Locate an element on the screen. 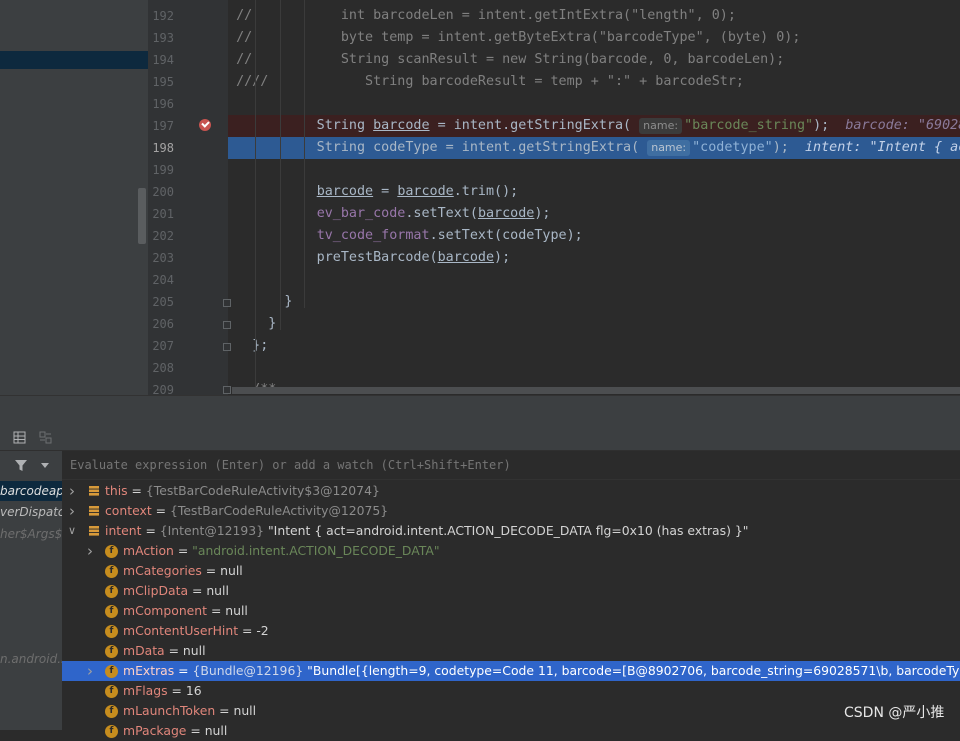 This screenshot has height=741, width=960. variable-type: {TestBarCodeRuleActivity@12075} is located at coordinates (279, 510).